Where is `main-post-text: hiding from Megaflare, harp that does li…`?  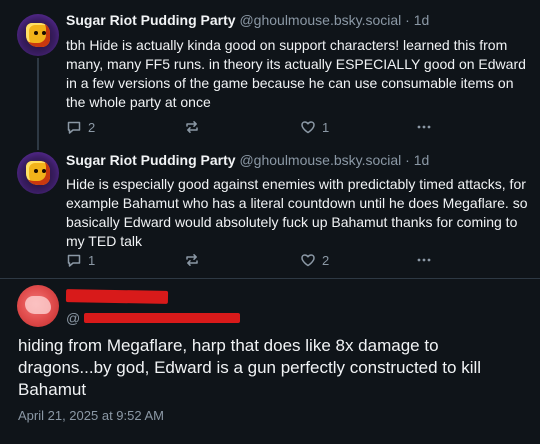 main-post-text: hiding from Megaflare, harp that does li… is located at coordinates (250, 367).